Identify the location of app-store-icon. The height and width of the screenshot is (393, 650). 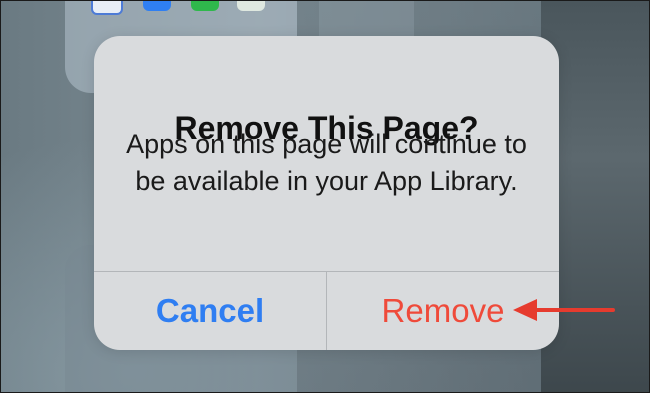
(157, 6).